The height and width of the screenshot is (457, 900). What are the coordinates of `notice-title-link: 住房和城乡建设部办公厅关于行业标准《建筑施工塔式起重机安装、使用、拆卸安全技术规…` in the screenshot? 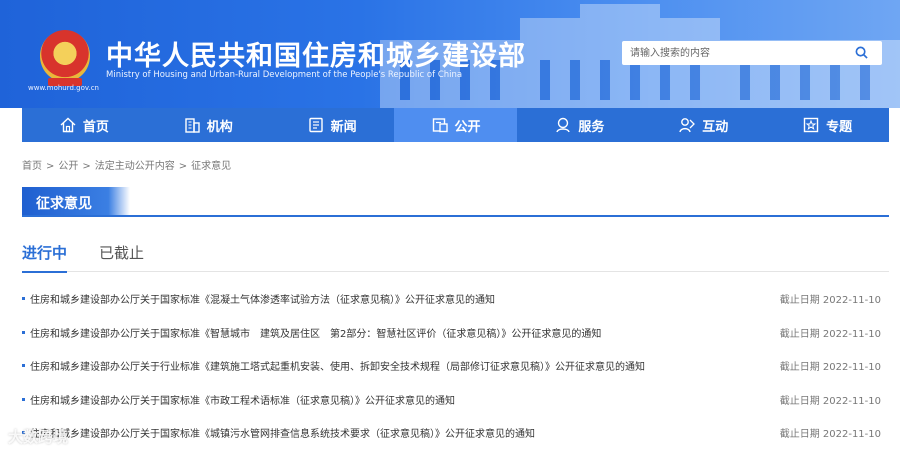 It's located at (405, 365).